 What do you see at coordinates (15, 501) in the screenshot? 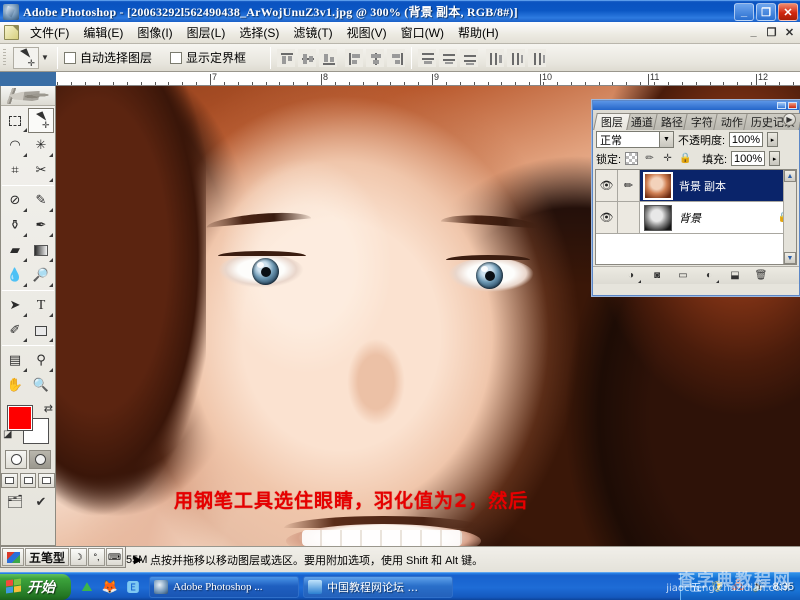
I see `jump-to-imageready-icon: 🗂` at bounding box center [15, 501].